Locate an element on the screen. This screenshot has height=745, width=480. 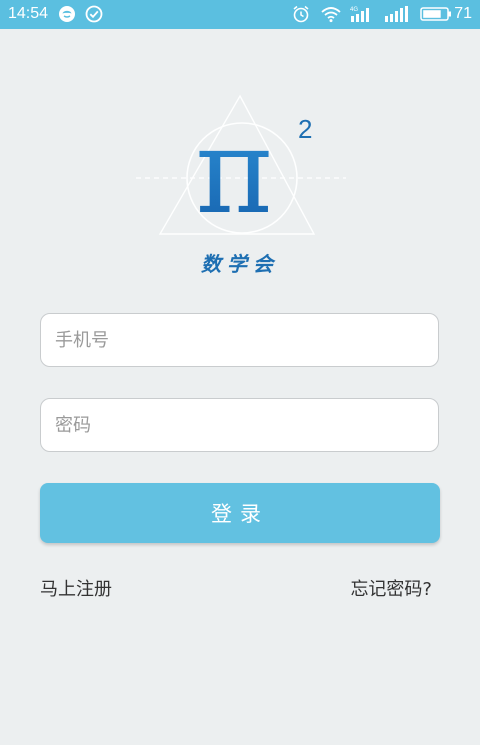
status-time: 14:54 is located at coordinates (28, 13).